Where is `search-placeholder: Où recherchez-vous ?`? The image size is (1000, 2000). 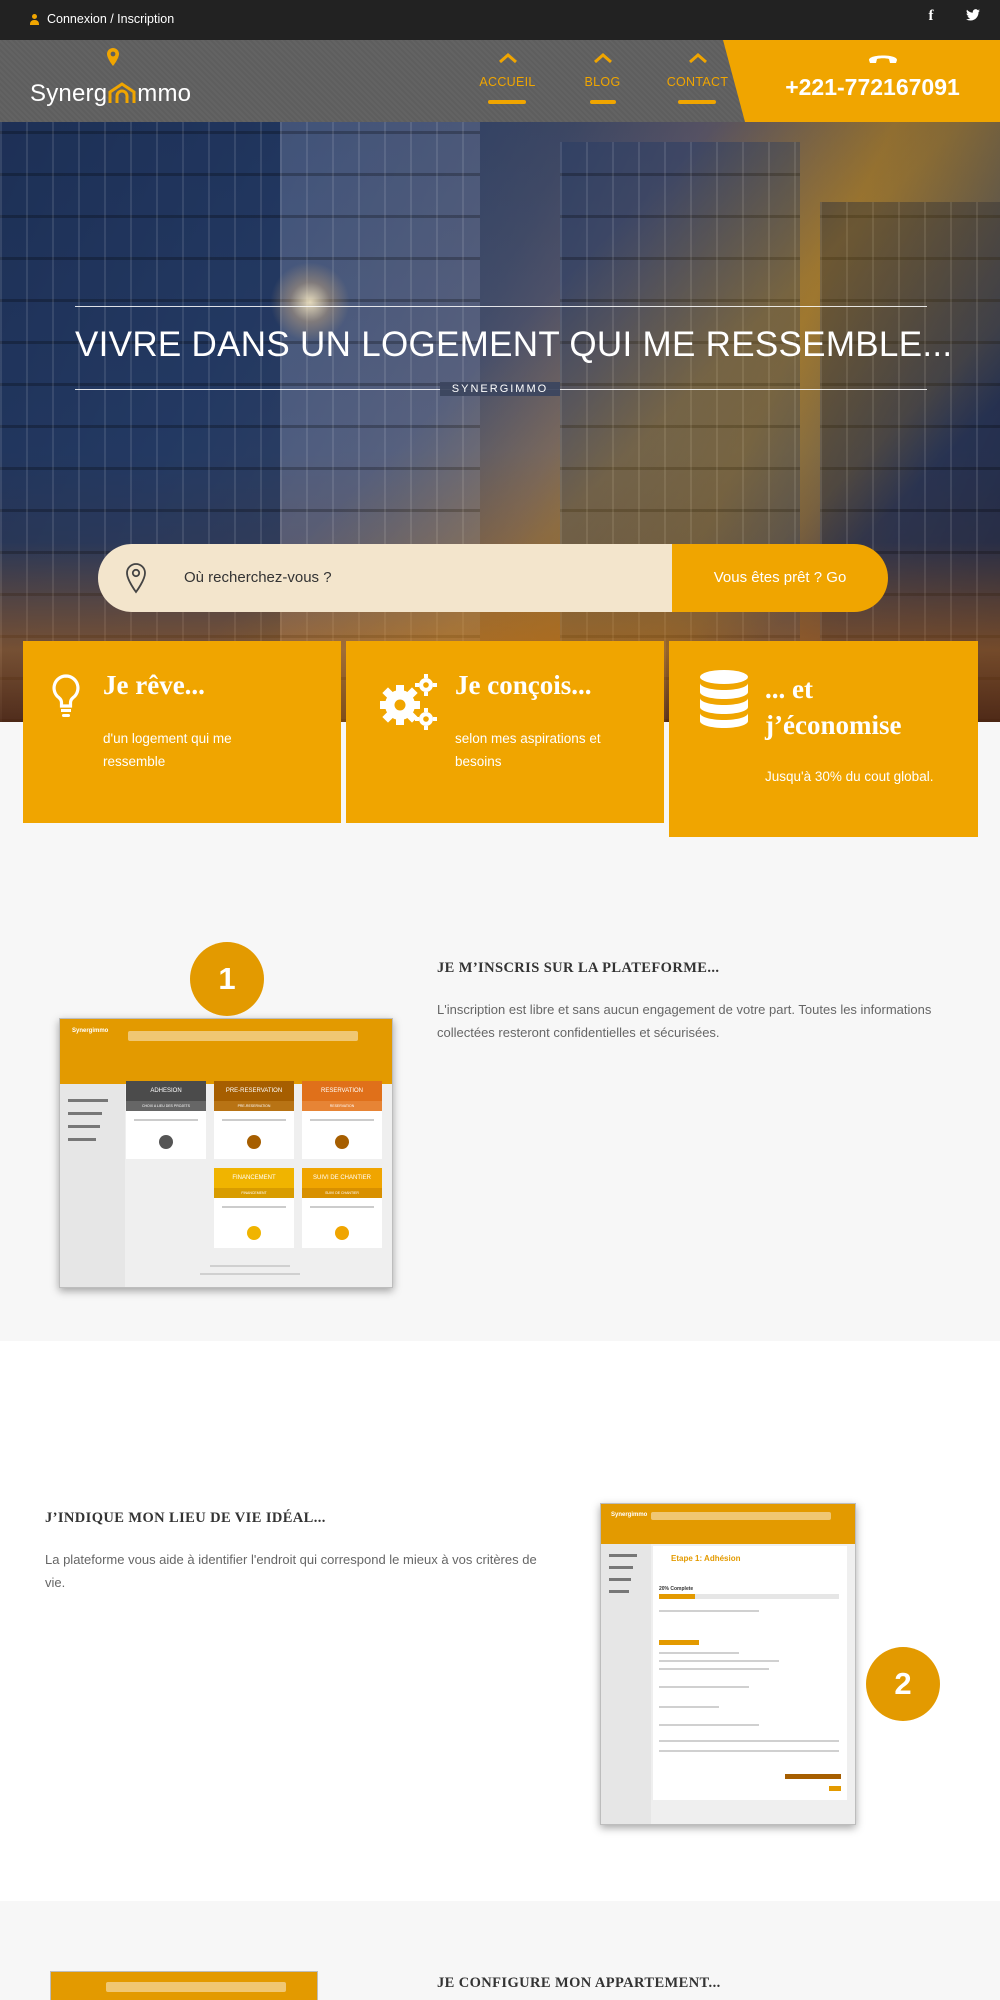
search-placeholder: Où recherchez-vous ? is located at coordinates (258, 577).